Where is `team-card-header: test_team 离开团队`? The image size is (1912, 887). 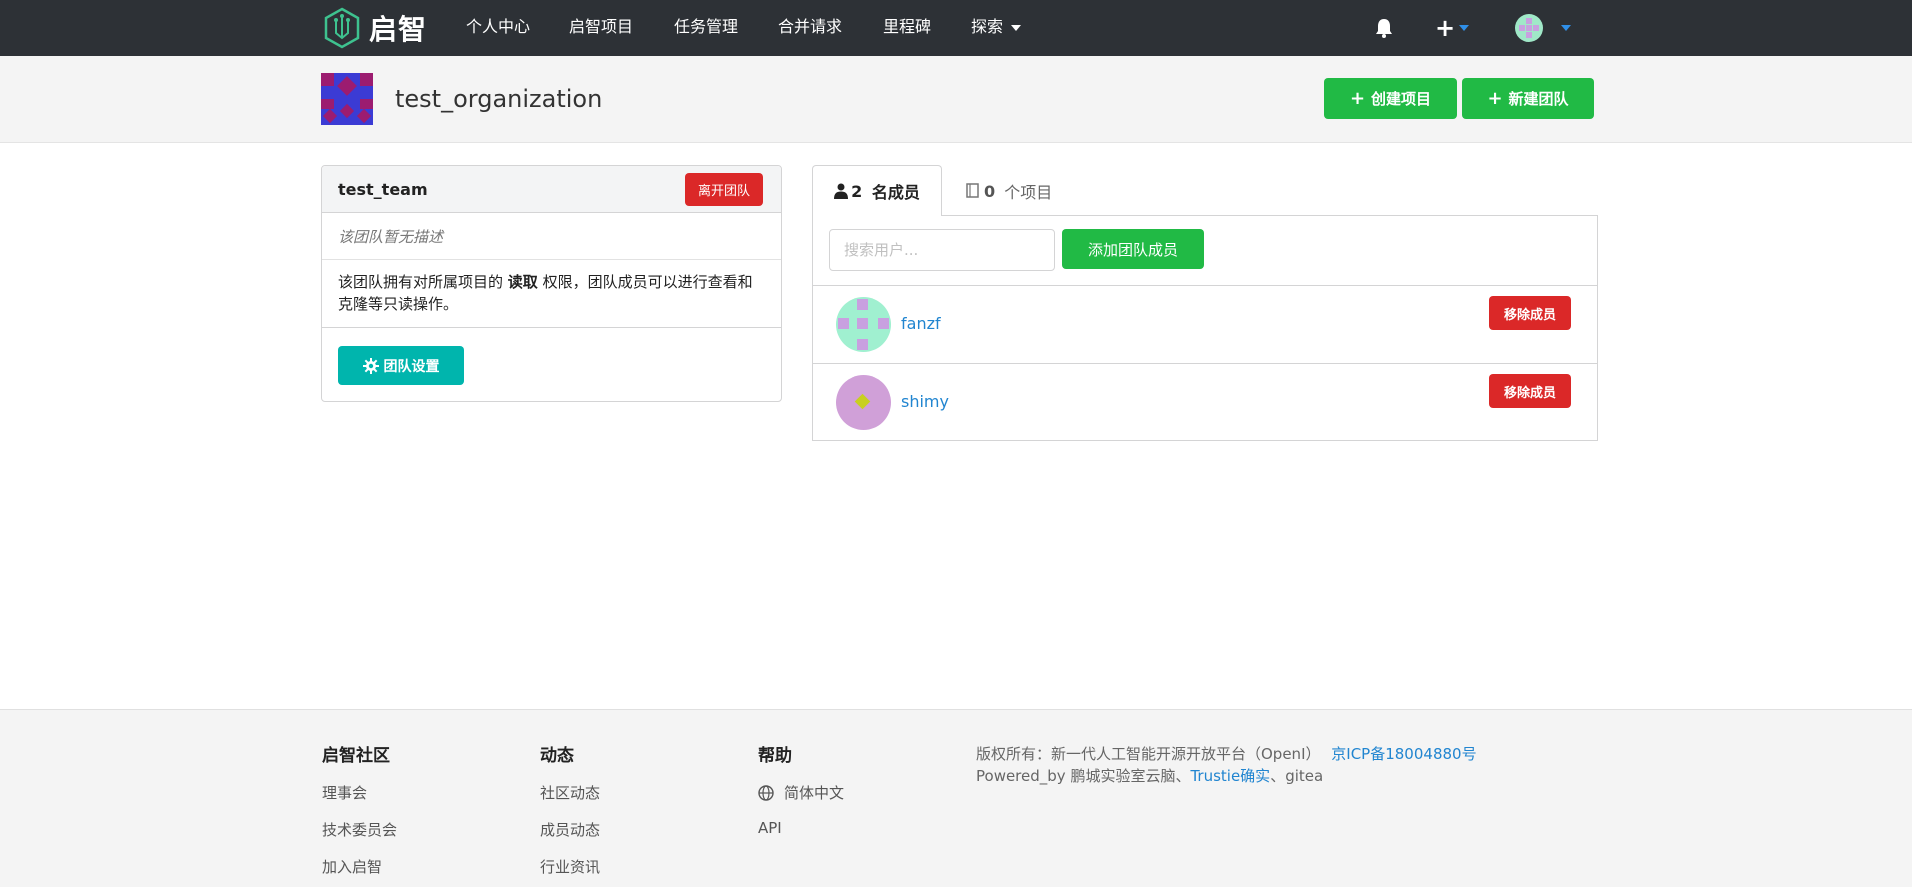
team-card-header: test_team 离开团队 is located at coordinates (551, 189).